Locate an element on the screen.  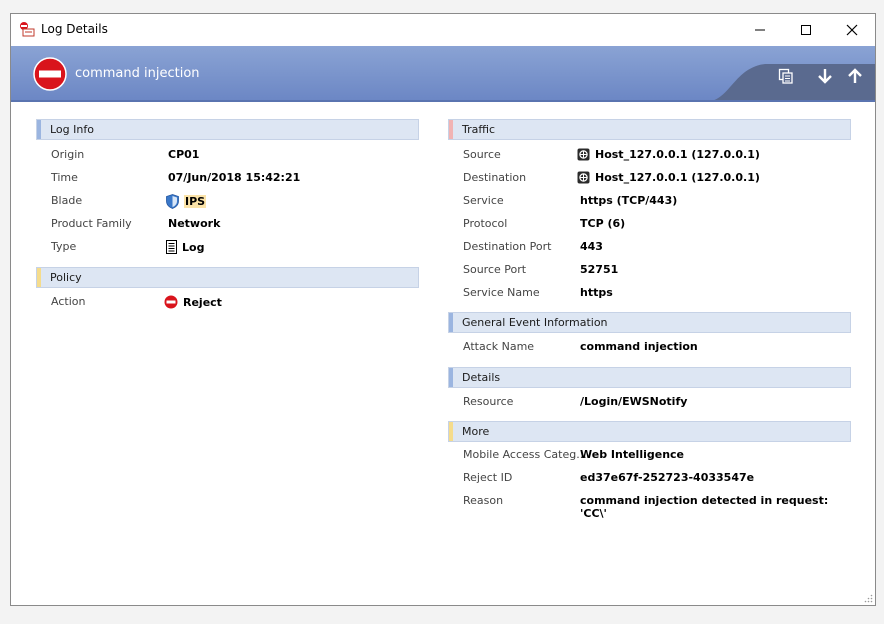
close-icon is located at coordinates (852, 30).